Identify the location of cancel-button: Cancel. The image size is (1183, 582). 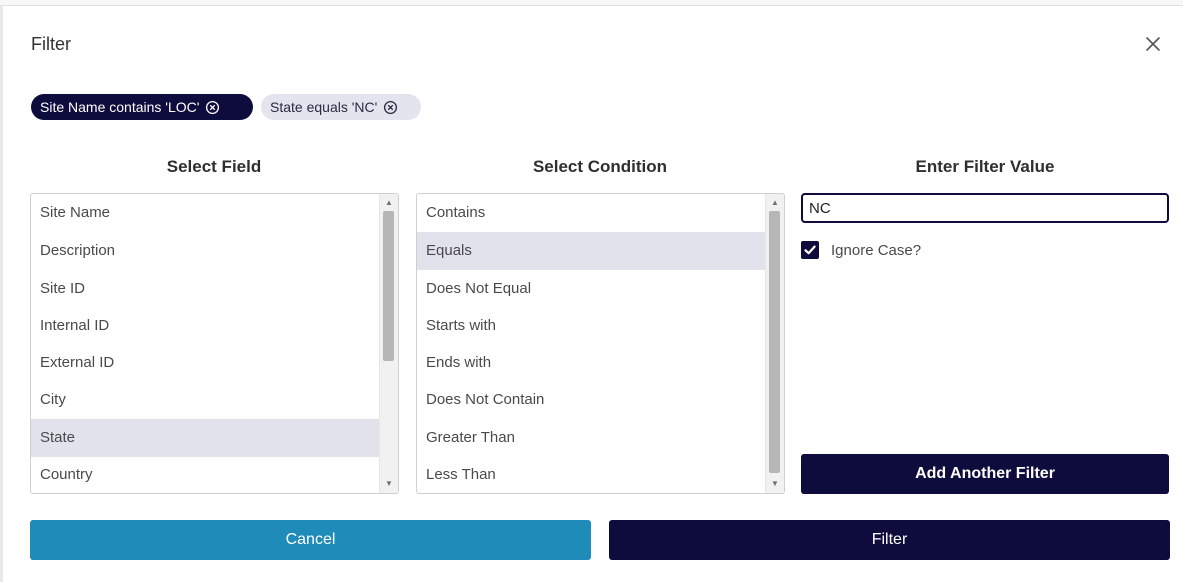
(310, 540).